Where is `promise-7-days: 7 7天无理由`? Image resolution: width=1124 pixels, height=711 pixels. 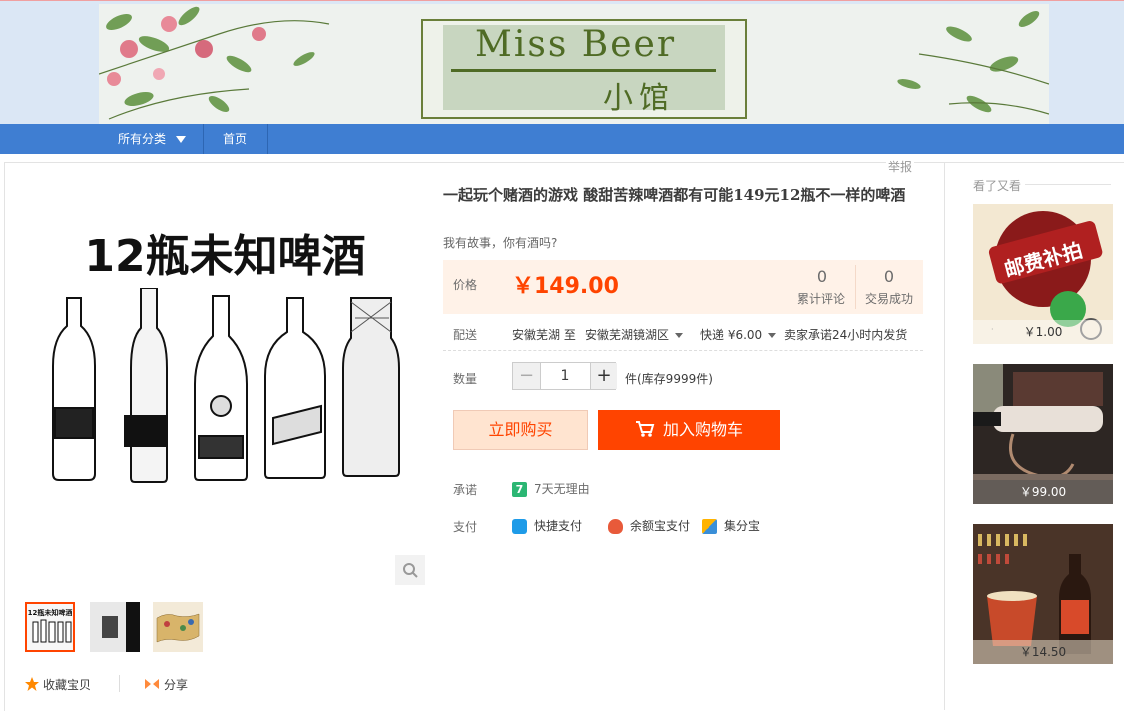 promise-7-days: 7 7天无理由 is located at coordinates (551, 488).